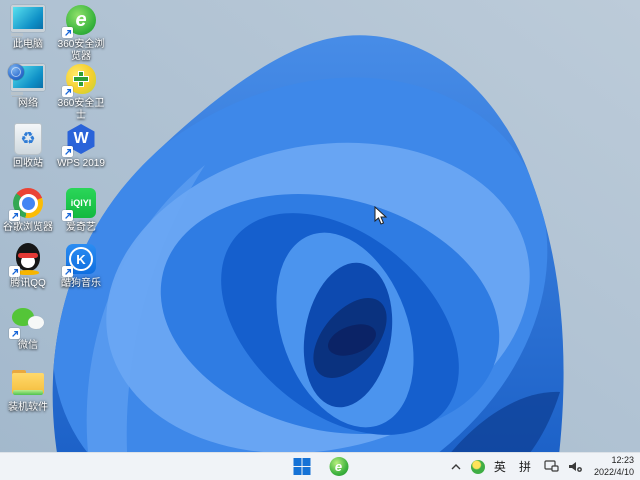 The image size is (640, 480). I want to click on desktop-icon-this-pc: 此电脑, so click(28, 27).